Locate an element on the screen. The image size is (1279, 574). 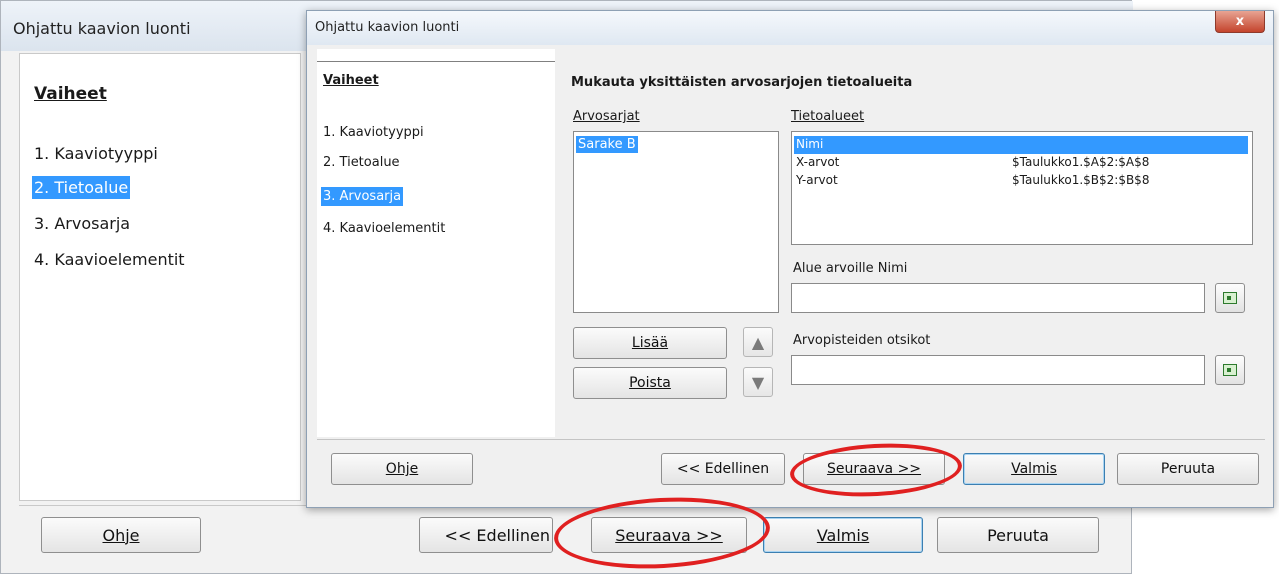
range-for-name-label: Alue arvoille Nimi is located at coordinates (850, 268).